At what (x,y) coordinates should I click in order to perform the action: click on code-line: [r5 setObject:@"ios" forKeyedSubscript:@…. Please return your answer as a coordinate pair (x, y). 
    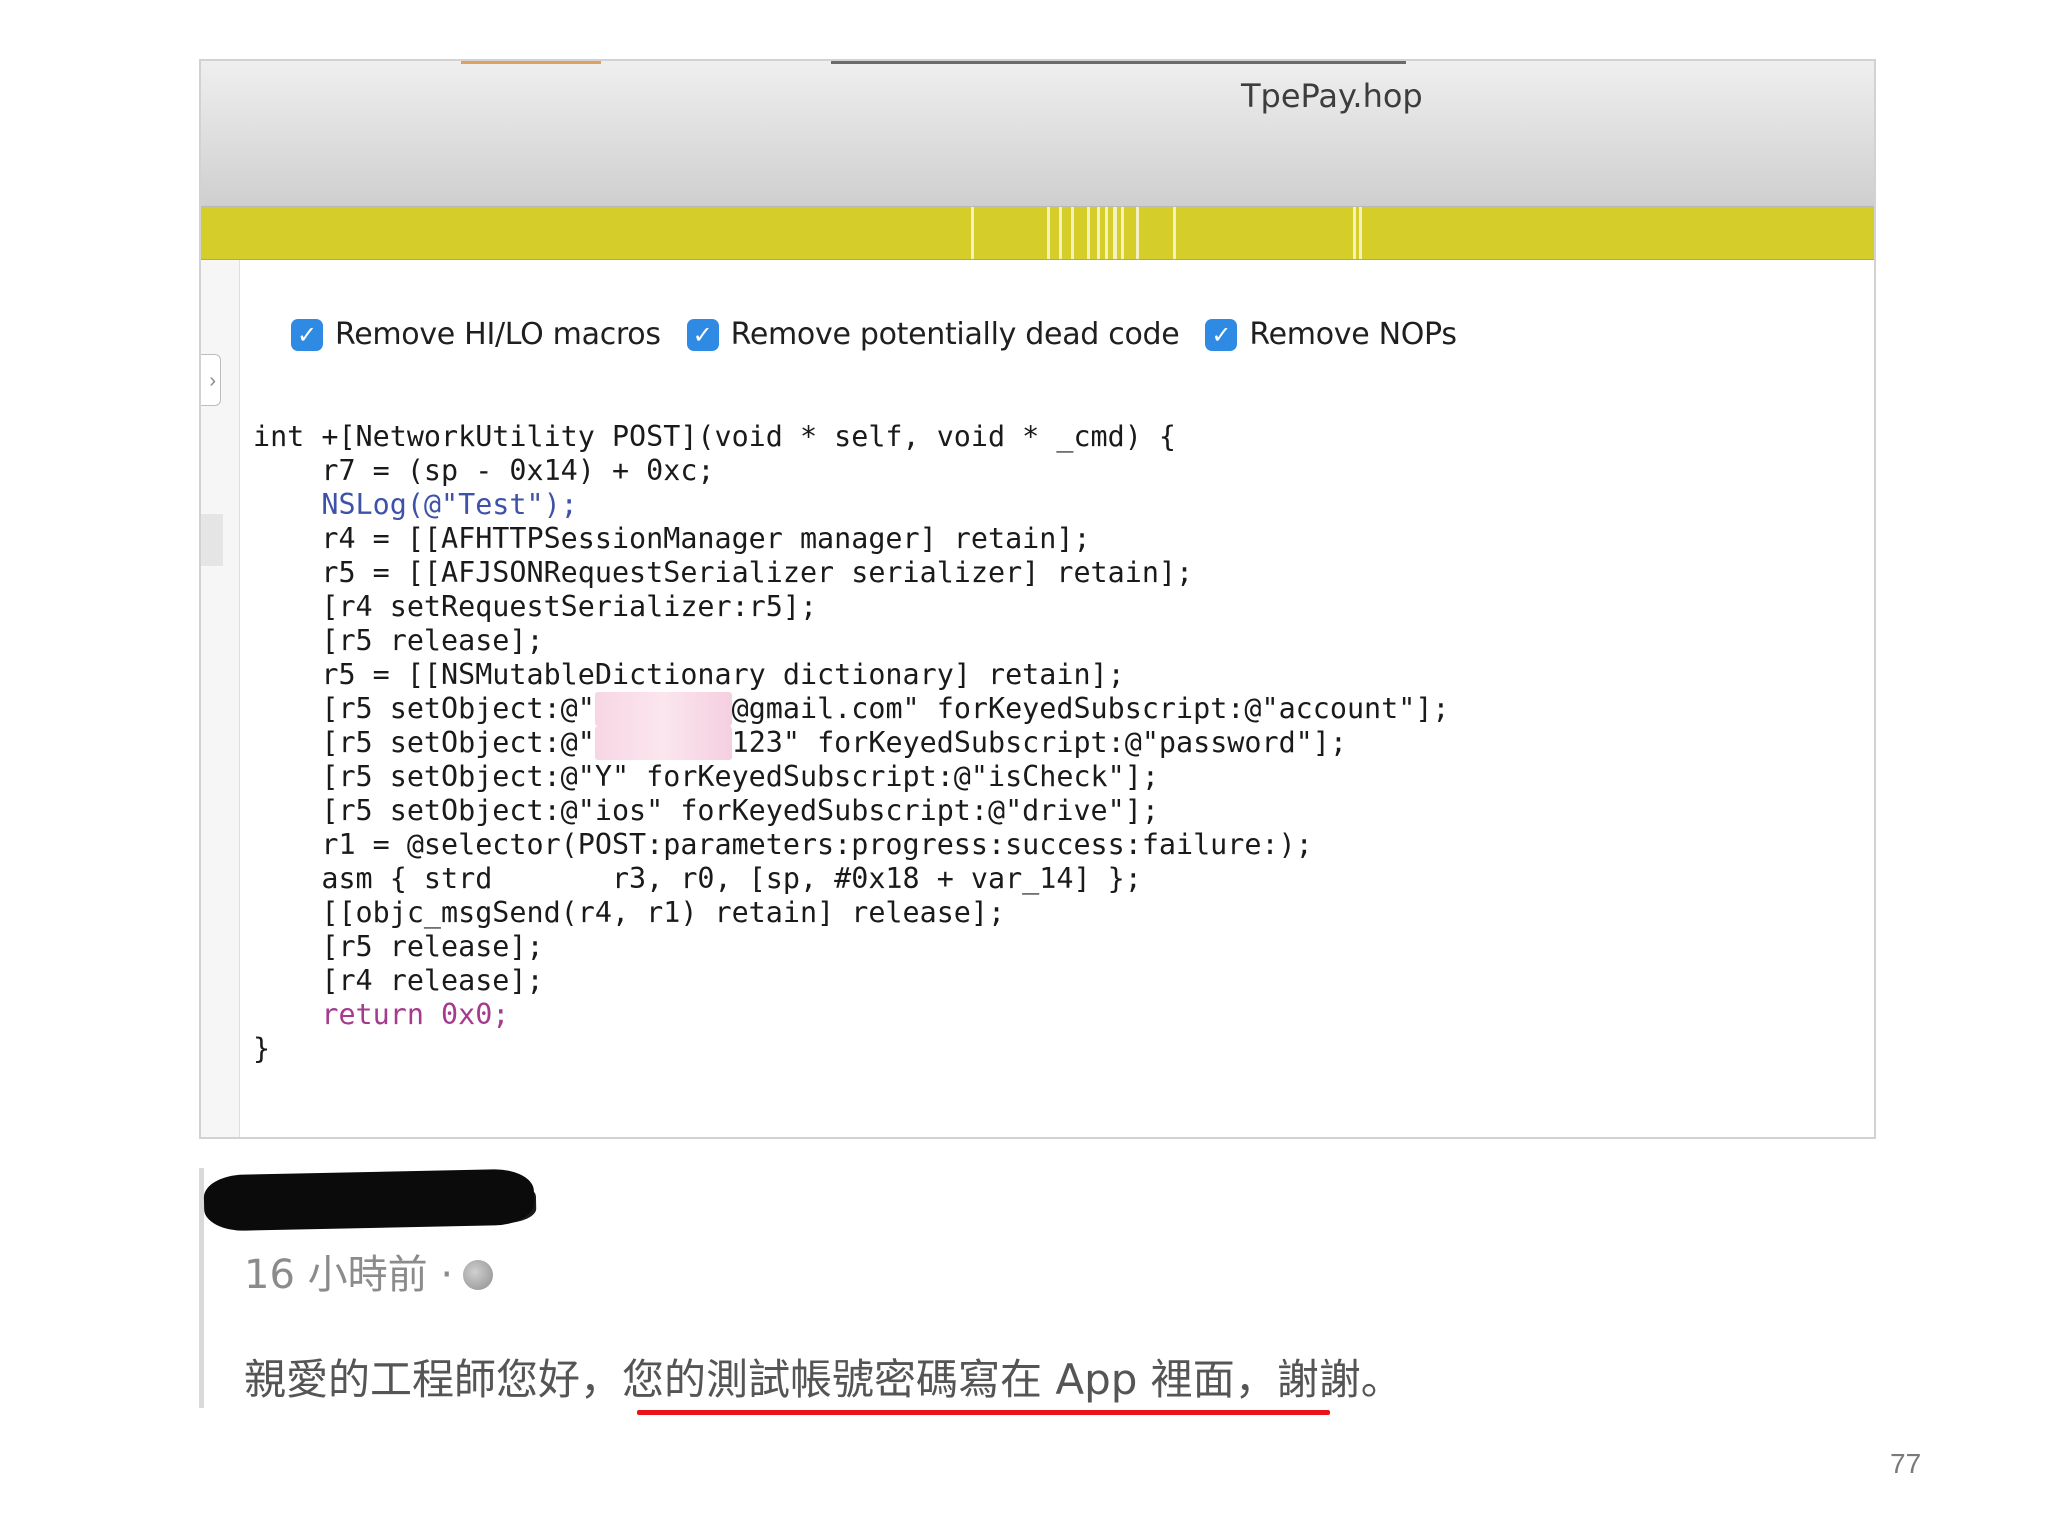
    Looking at the image, I should click on (706, 810).